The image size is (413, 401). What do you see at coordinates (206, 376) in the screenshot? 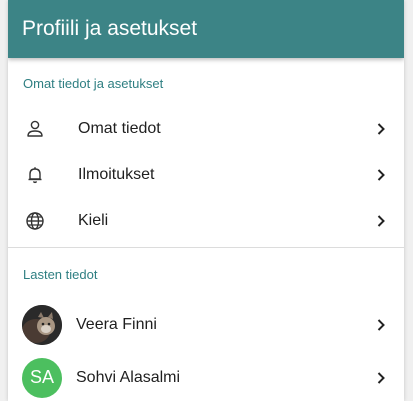
I see `child-item-sohvi-alasalmi: SA Sohvi Alasalmi` at bounding box center [206, 376].